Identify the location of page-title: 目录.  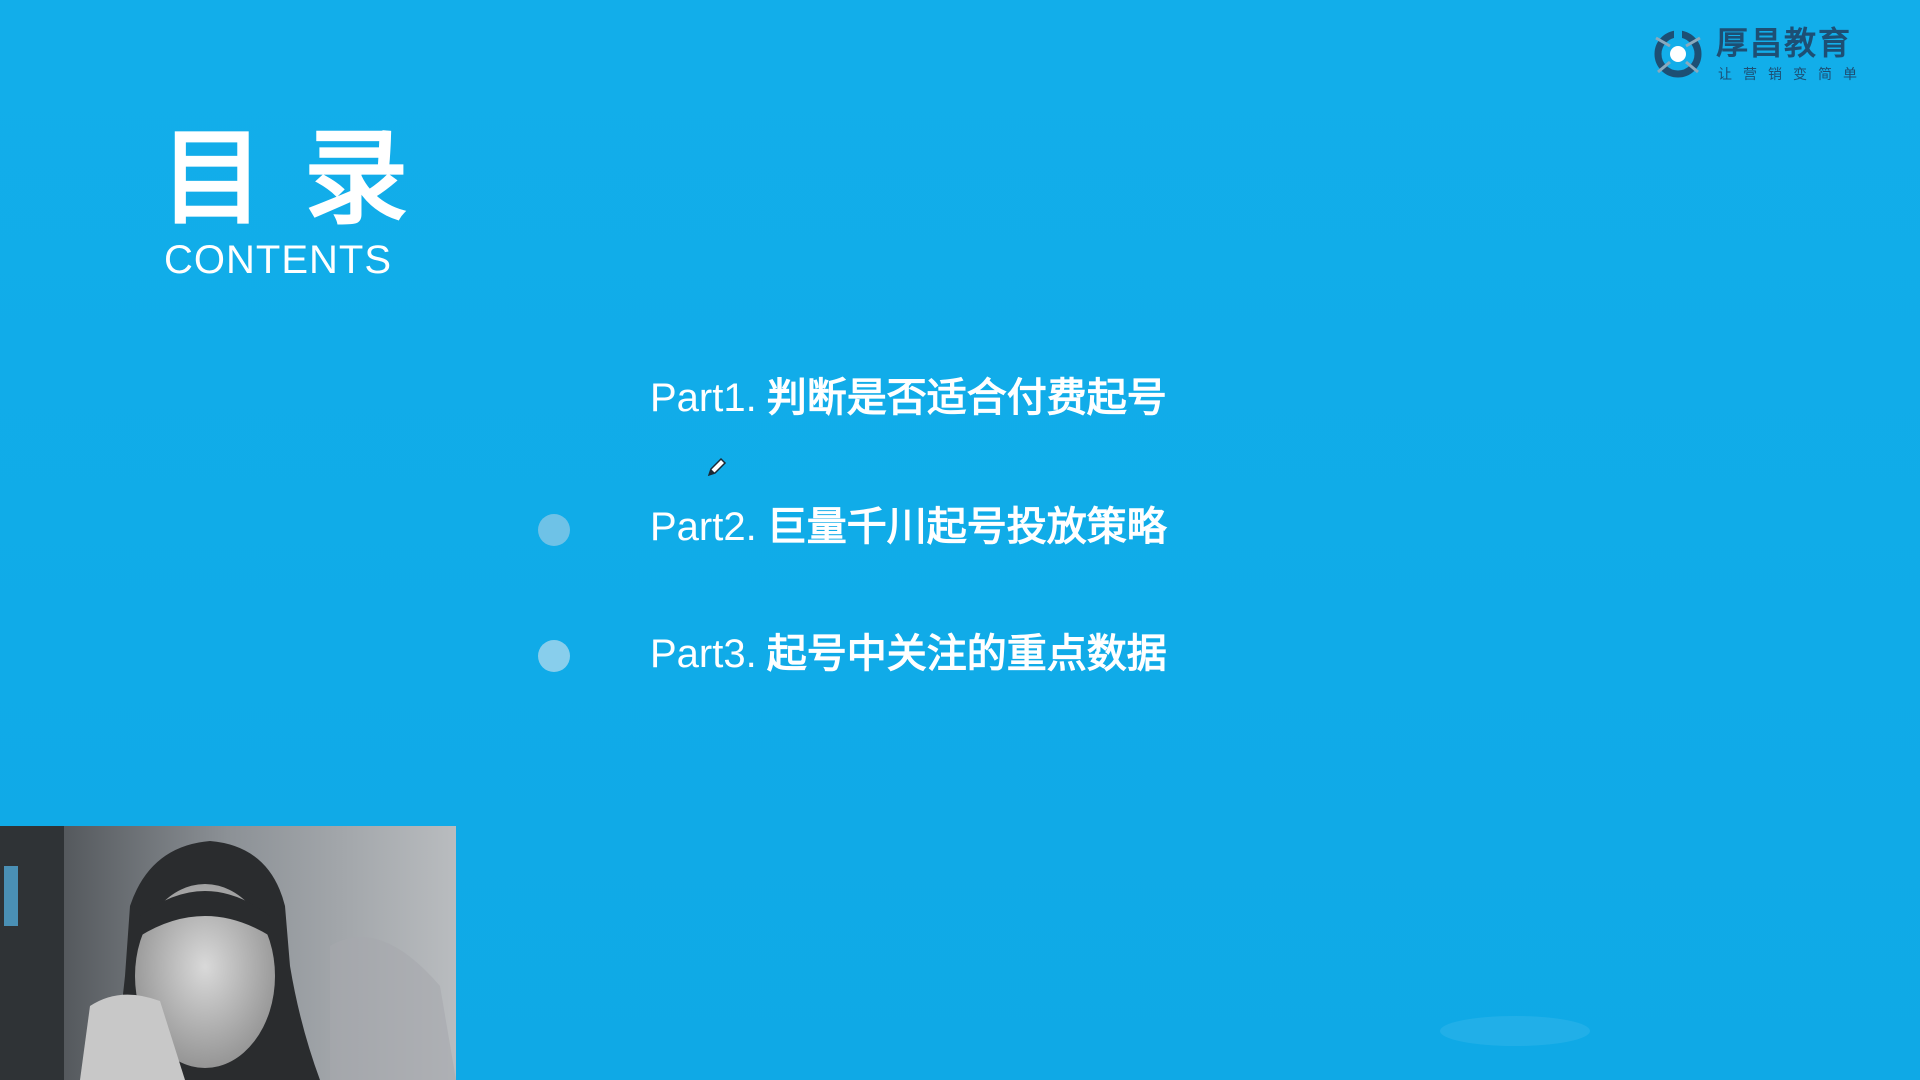
(304, 178).